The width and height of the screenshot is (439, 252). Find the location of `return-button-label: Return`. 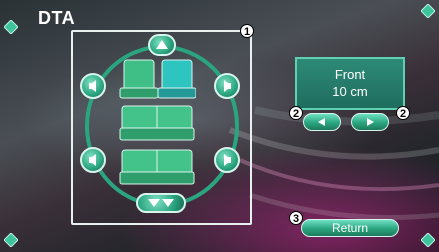

return-button-label: Return is located at coordinates (350, 228).